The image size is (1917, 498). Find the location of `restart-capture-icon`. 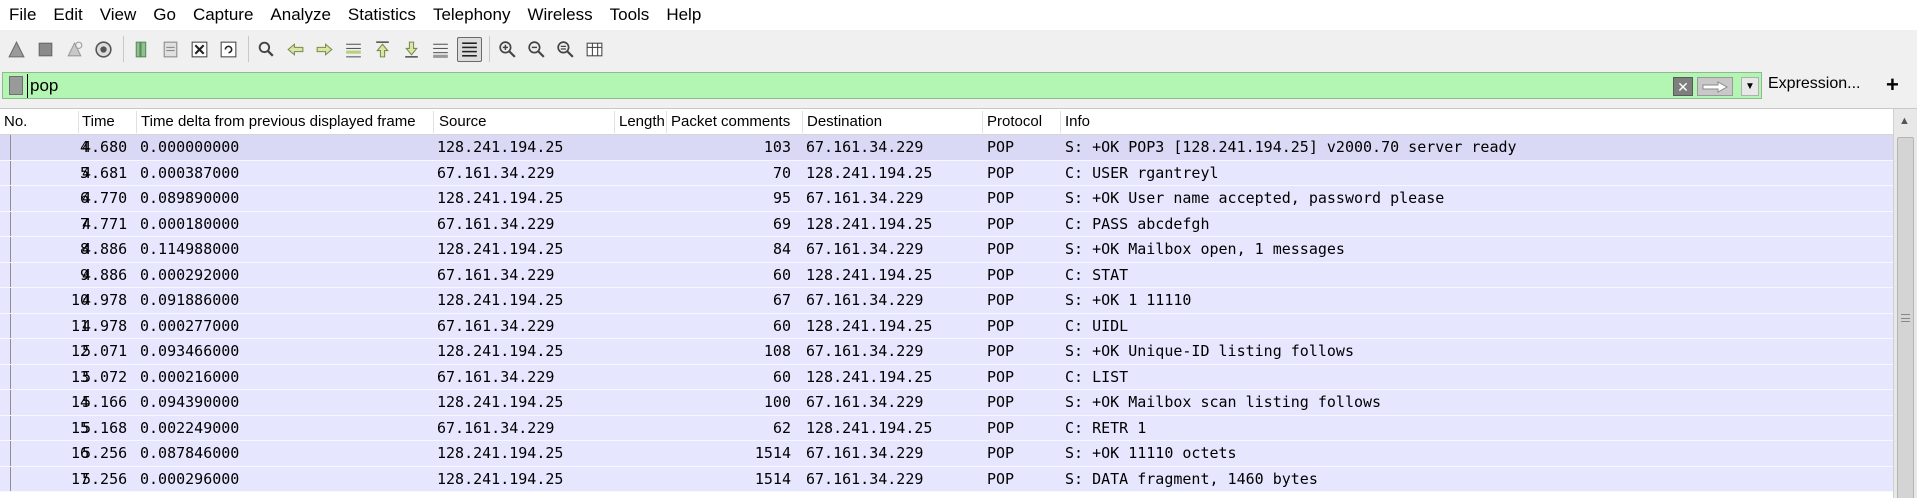

restart-capture-icon is located at coordinates (74, 49).